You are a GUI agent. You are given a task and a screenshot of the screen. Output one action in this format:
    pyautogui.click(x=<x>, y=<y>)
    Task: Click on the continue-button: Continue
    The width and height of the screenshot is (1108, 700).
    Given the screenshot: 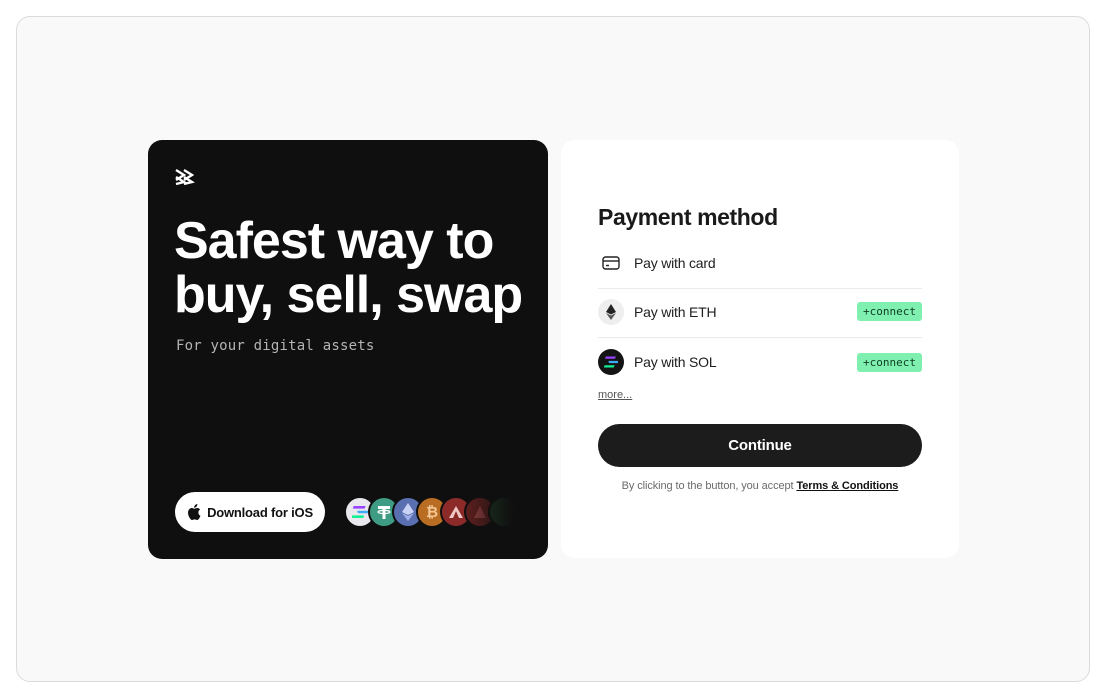 What is the action you would take?
    pyautogui.click(x=760, y=445)
    